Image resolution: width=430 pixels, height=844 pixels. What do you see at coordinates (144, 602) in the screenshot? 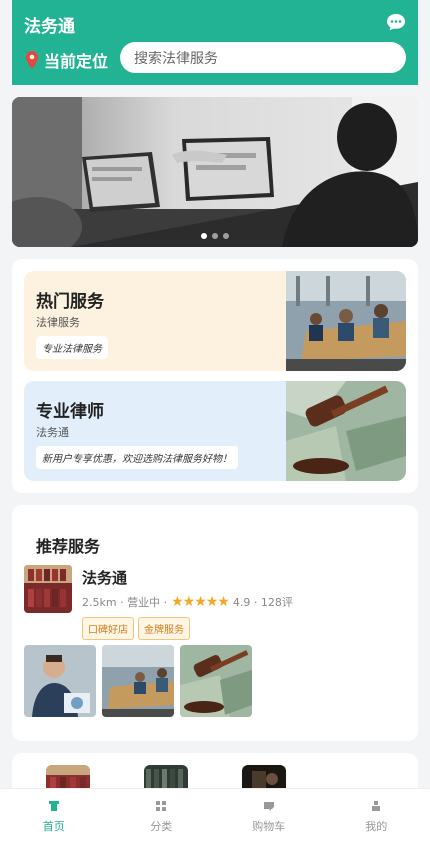
I see `business-status: 营业中` at bounding box center [144, 602].